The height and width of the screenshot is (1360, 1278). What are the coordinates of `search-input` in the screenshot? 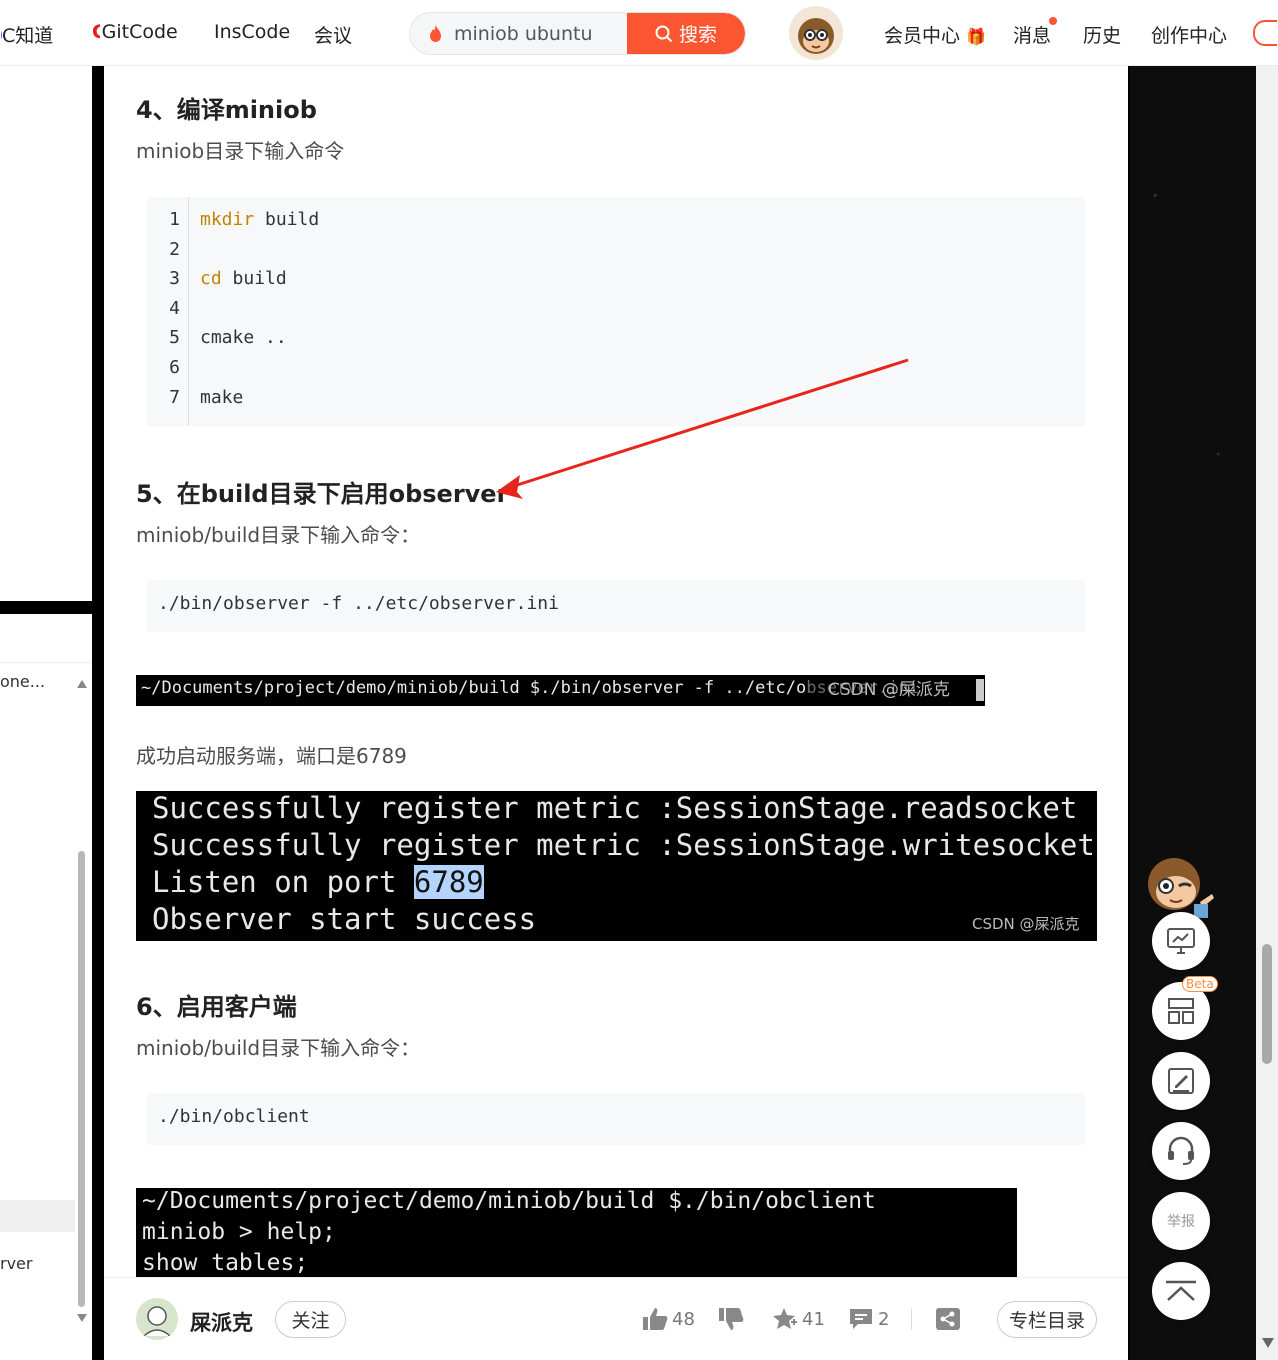 It's located at (539, 33).